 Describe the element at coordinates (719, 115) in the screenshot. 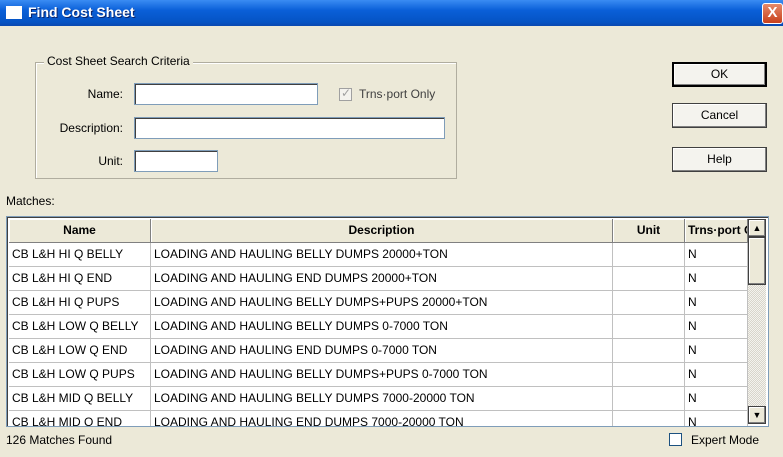

I see `cancel-button: Cancel` at that location.